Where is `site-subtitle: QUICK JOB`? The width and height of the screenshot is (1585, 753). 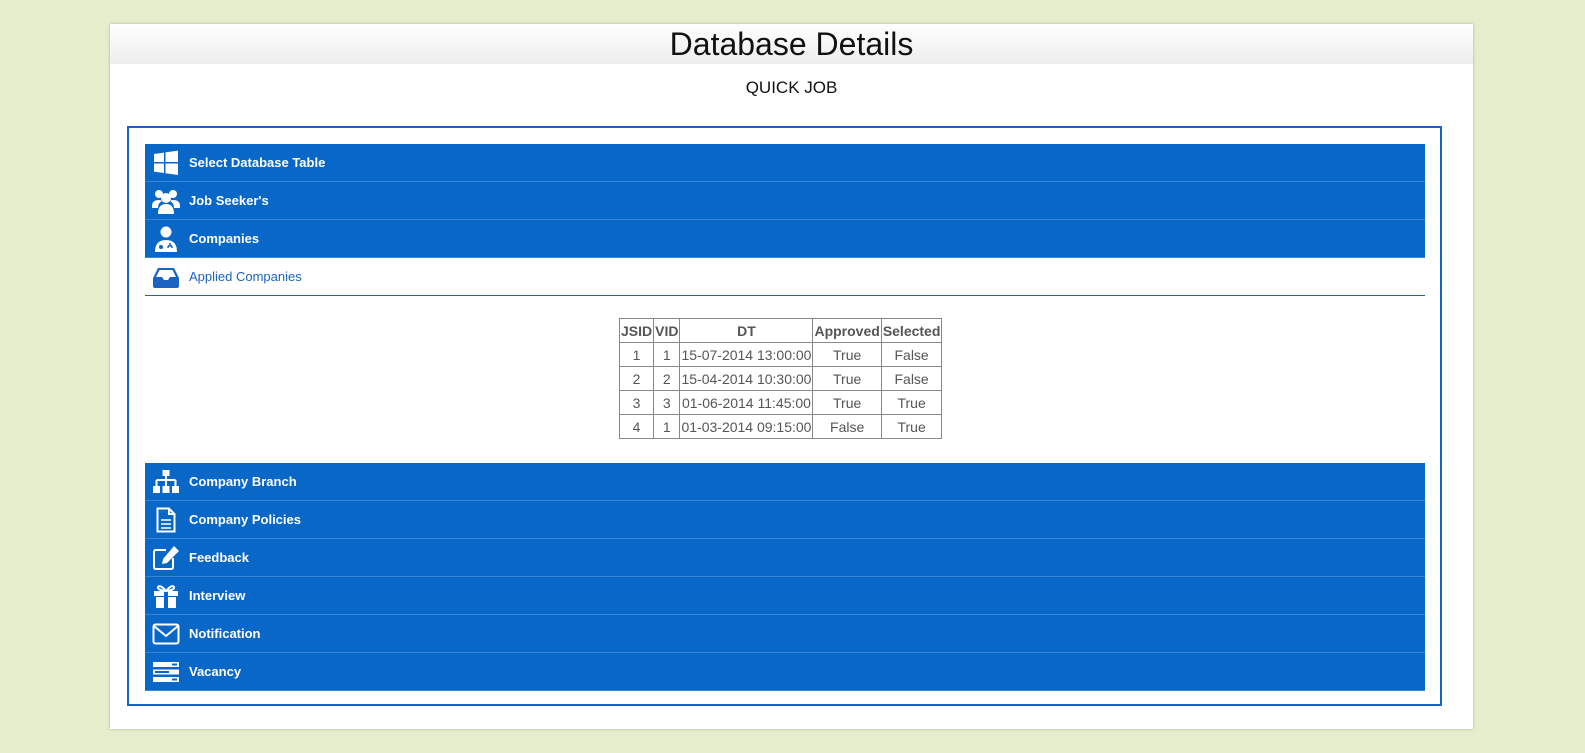 site-subtitle: QUICK JOB is located at coordinates (791, 87).